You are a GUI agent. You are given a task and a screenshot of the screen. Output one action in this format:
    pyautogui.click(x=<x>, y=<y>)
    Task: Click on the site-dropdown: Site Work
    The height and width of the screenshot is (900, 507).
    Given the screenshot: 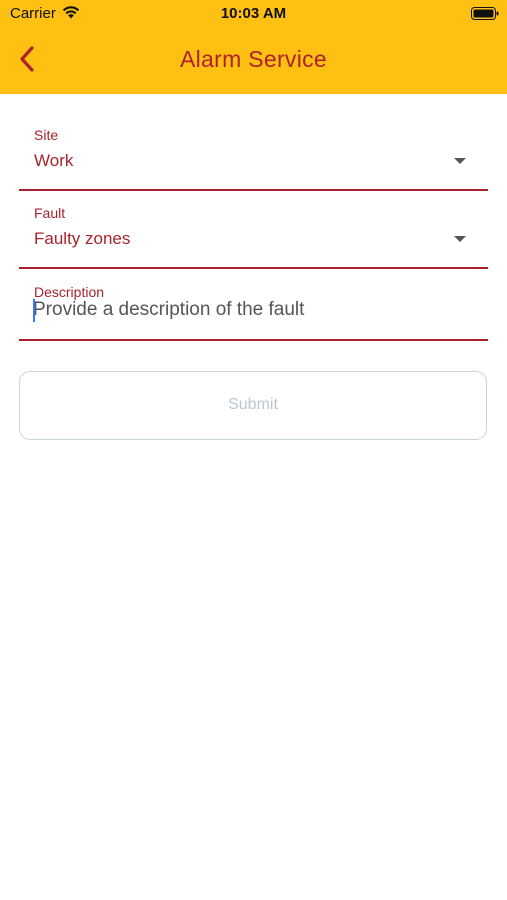 What is the action you would take?
    pyautogui.click(x=253, y=155)
    